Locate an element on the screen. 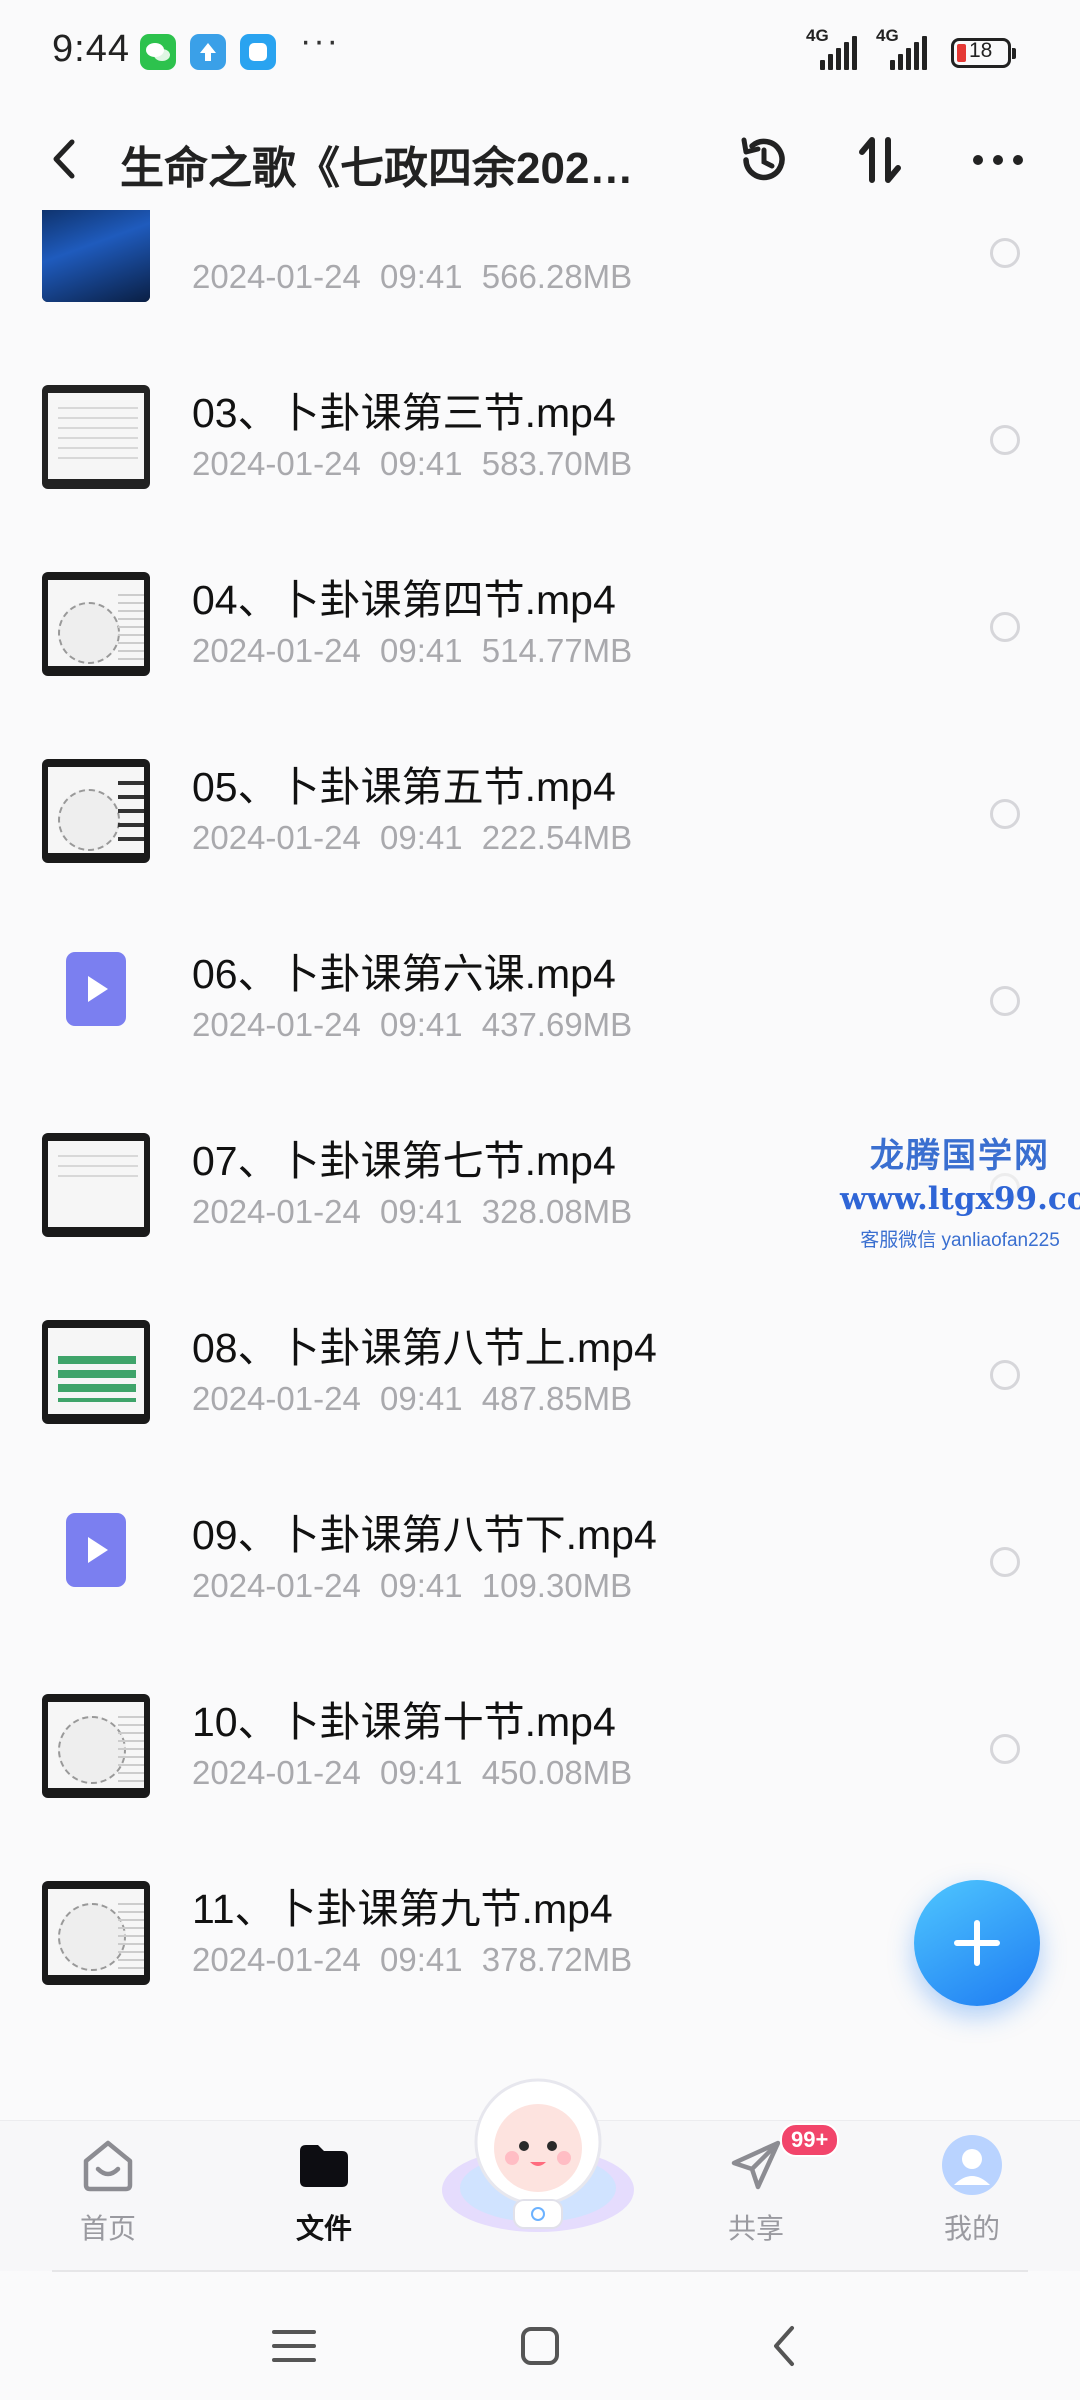 Image resolution: width=1080 pixels, height=2400 pixels. file-row: 09、卜卦课第八节下.mp4 2024-01-24 09:41 109.30MB is located at coordinates (540, 1552).